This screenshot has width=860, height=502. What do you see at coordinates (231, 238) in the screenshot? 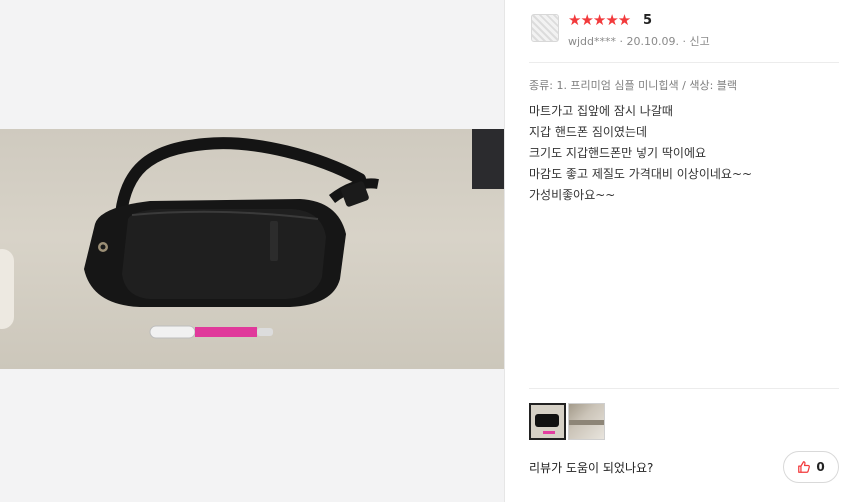
I see `waist-bag-illustration` at bounding box center [231, 238].